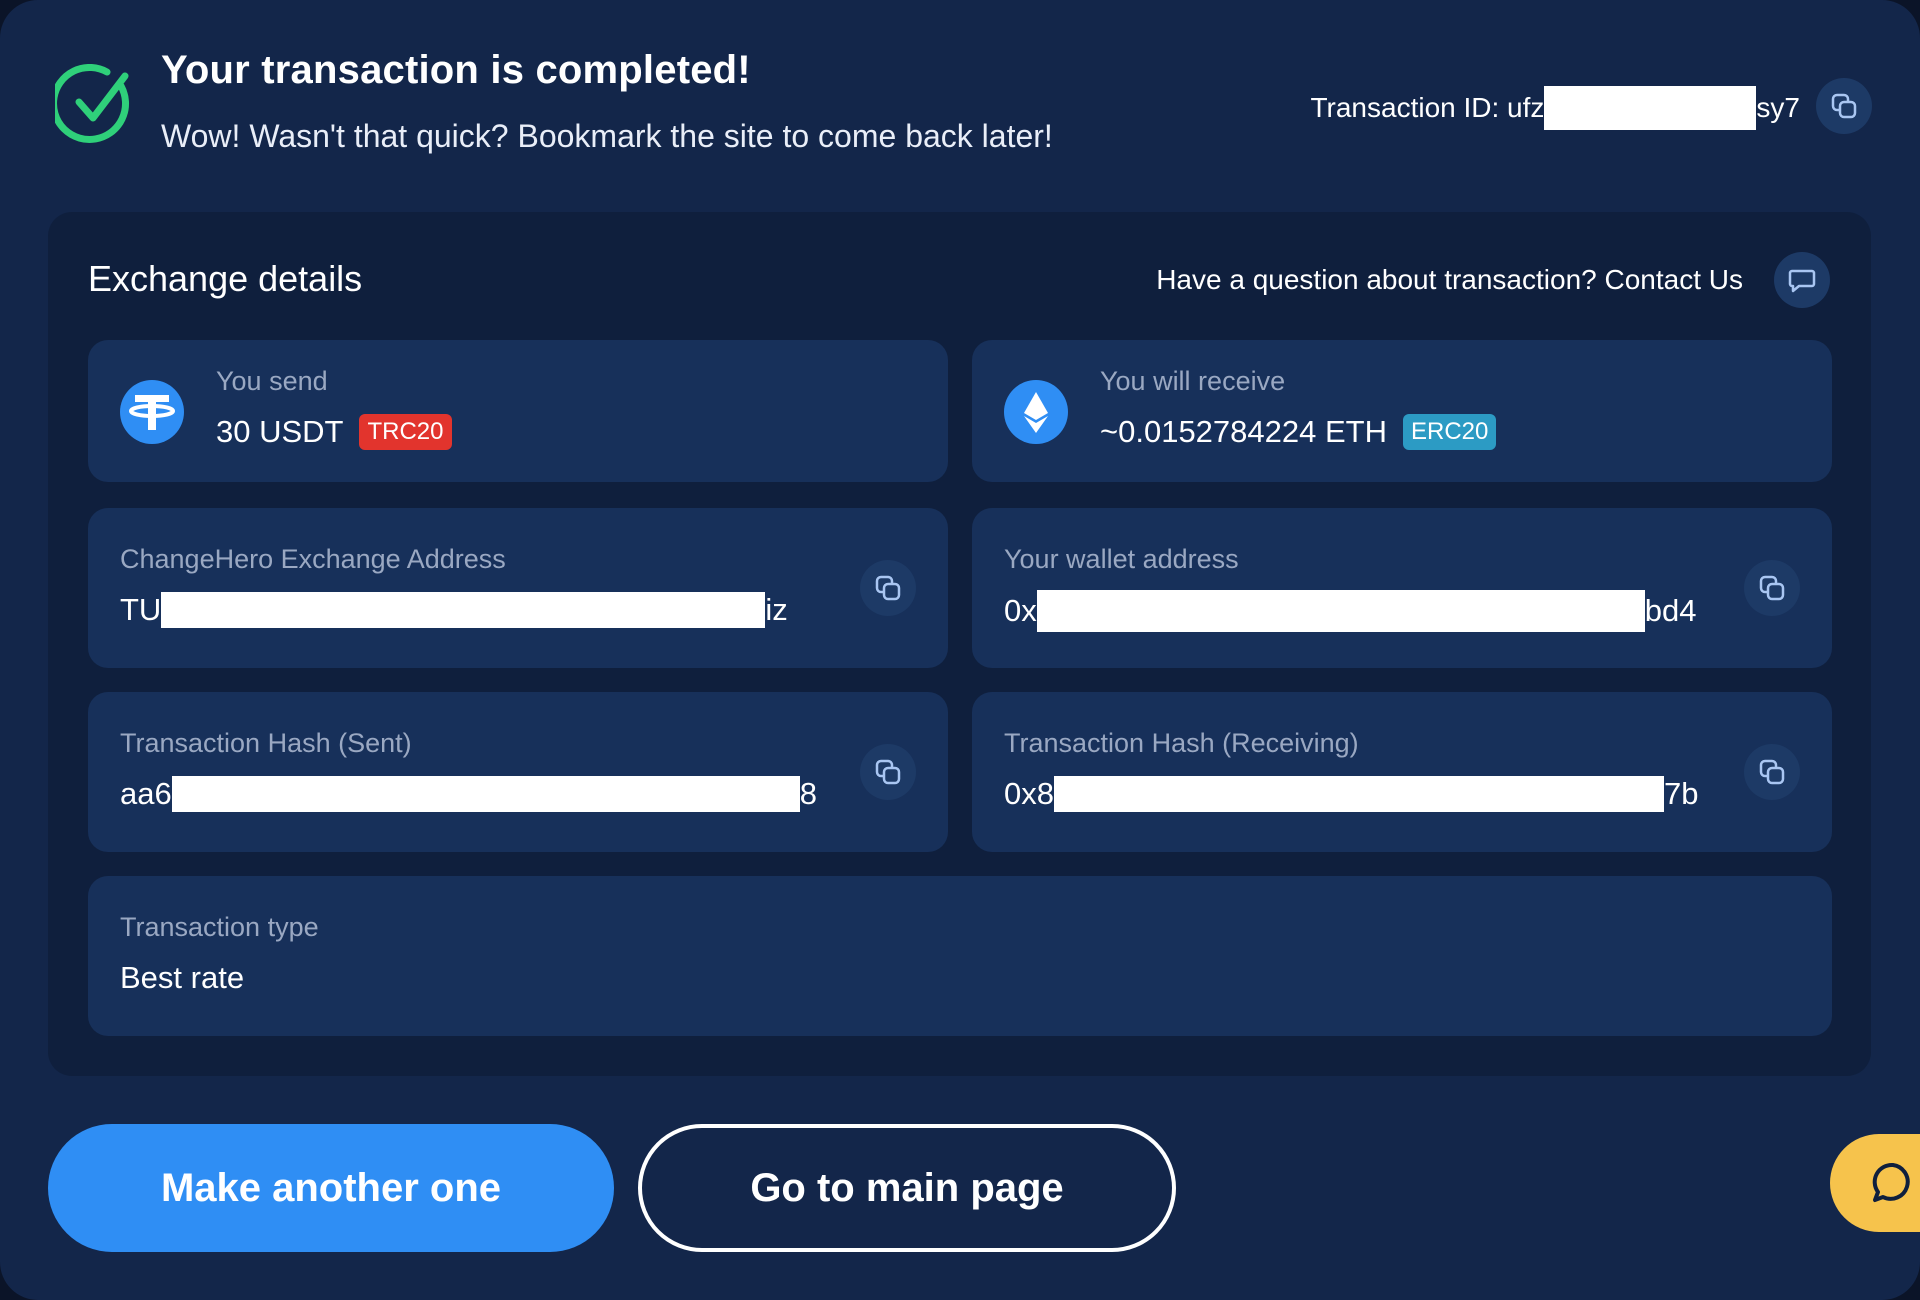 This screenshot has height=1300, width=1920. I want to click on receive-label: You will receive, so click(1193, 381).